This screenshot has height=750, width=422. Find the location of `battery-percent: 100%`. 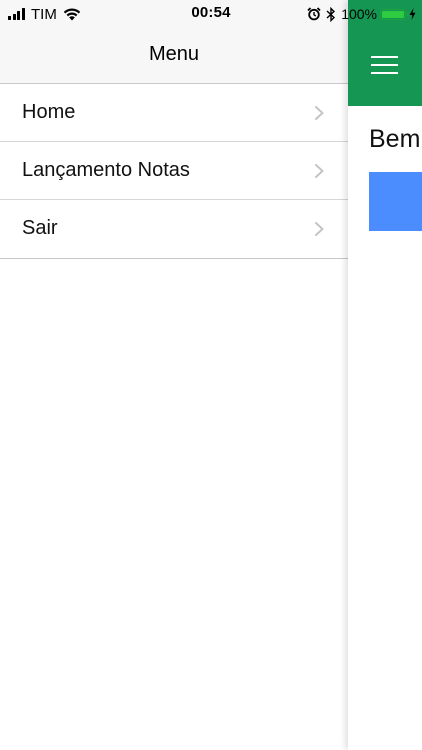

battery-percent: 100% is located at coordinates (359, 14).